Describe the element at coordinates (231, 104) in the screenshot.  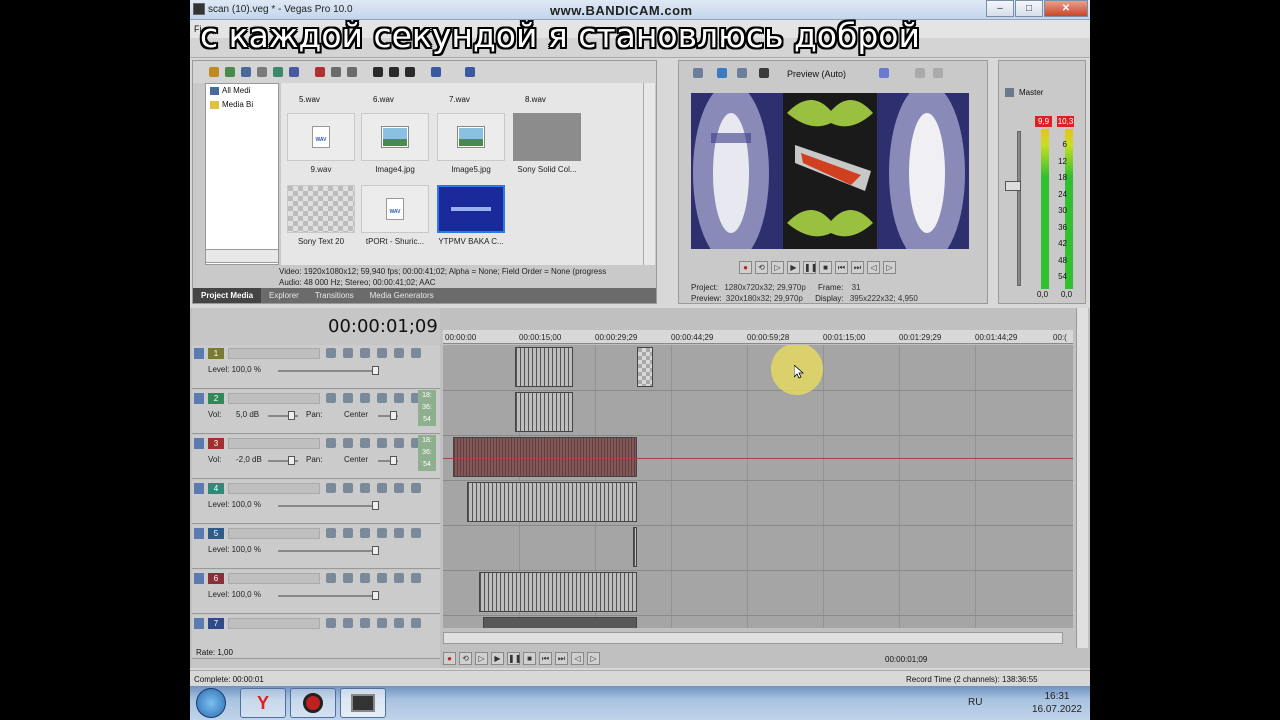
I see `tree-item-media-bins: Media Bi` at that location.